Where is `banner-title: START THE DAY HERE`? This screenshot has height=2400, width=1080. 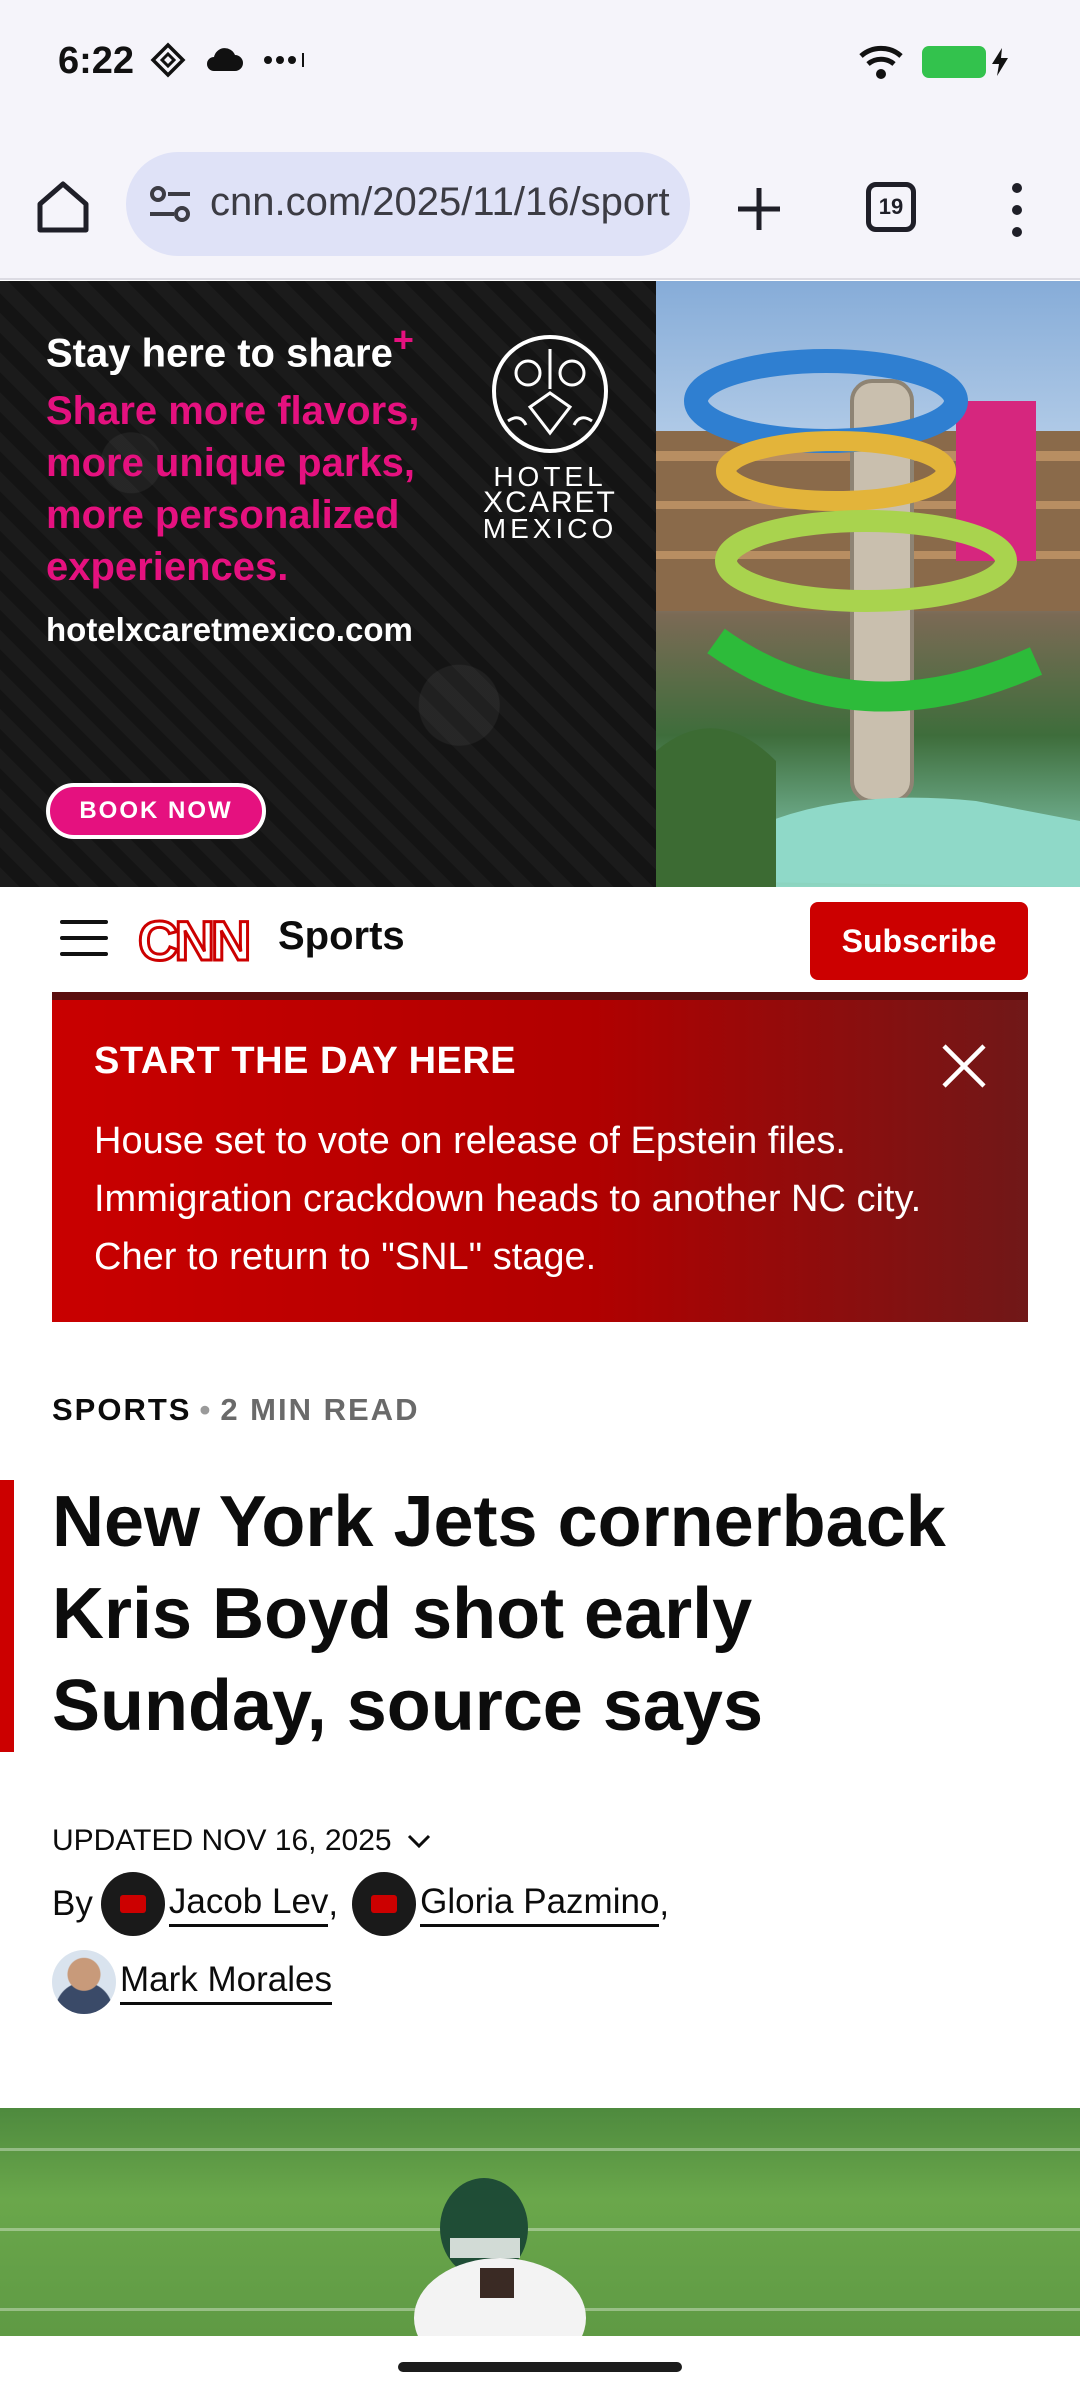
banner-title: START THE DAY HERE is located at coordinates (305, 1061).